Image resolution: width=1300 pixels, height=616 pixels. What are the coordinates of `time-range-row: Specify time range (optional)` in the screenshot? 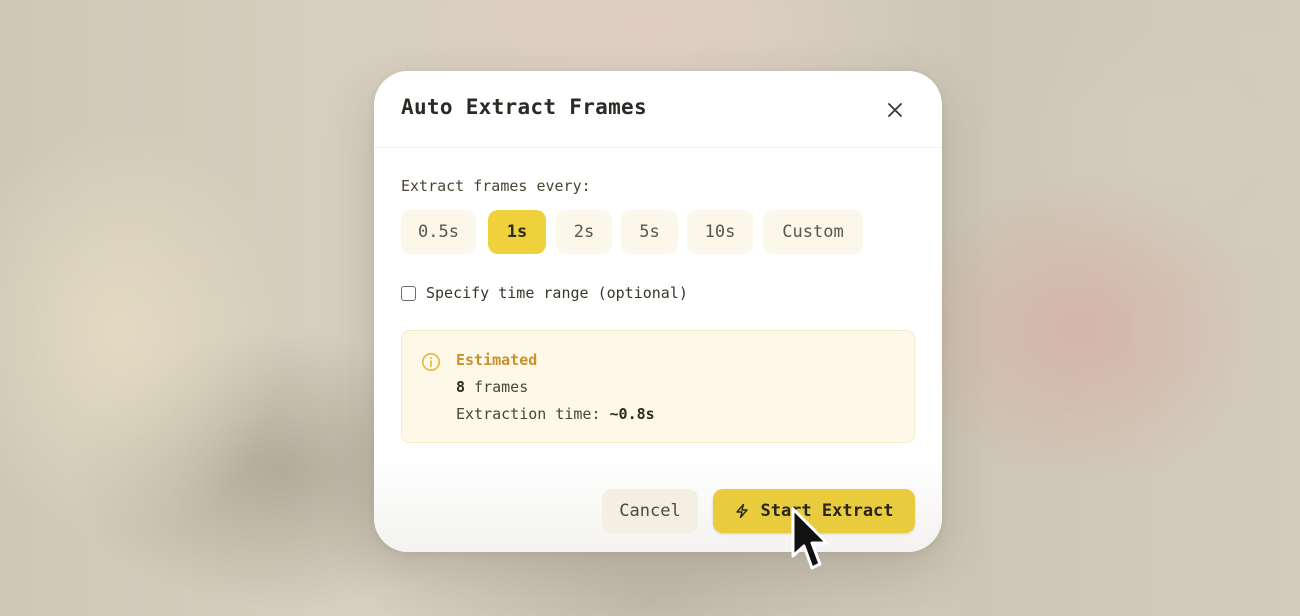 It's located at (544, 293).